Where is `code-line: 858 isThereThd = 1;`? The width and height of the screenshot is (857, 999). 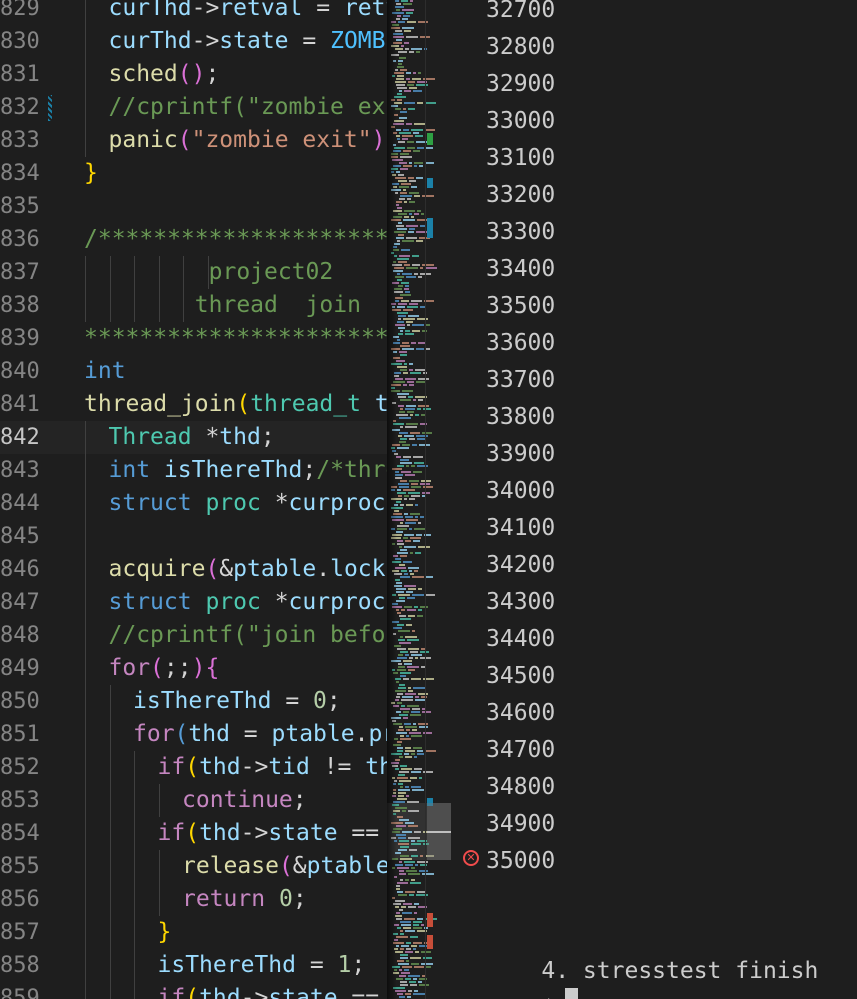
code-line: 858 isThereThd = 1; is located at coordinates (193, 965).